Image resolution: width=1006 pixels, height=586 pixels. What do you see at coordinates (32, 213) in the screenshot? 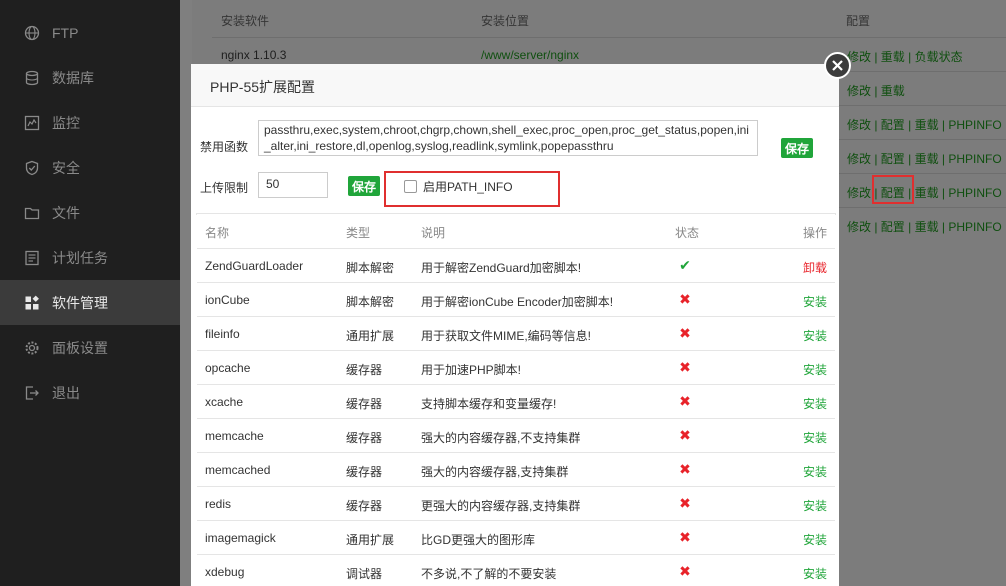
I see `folder-icon` at bounding box center [32, 213].